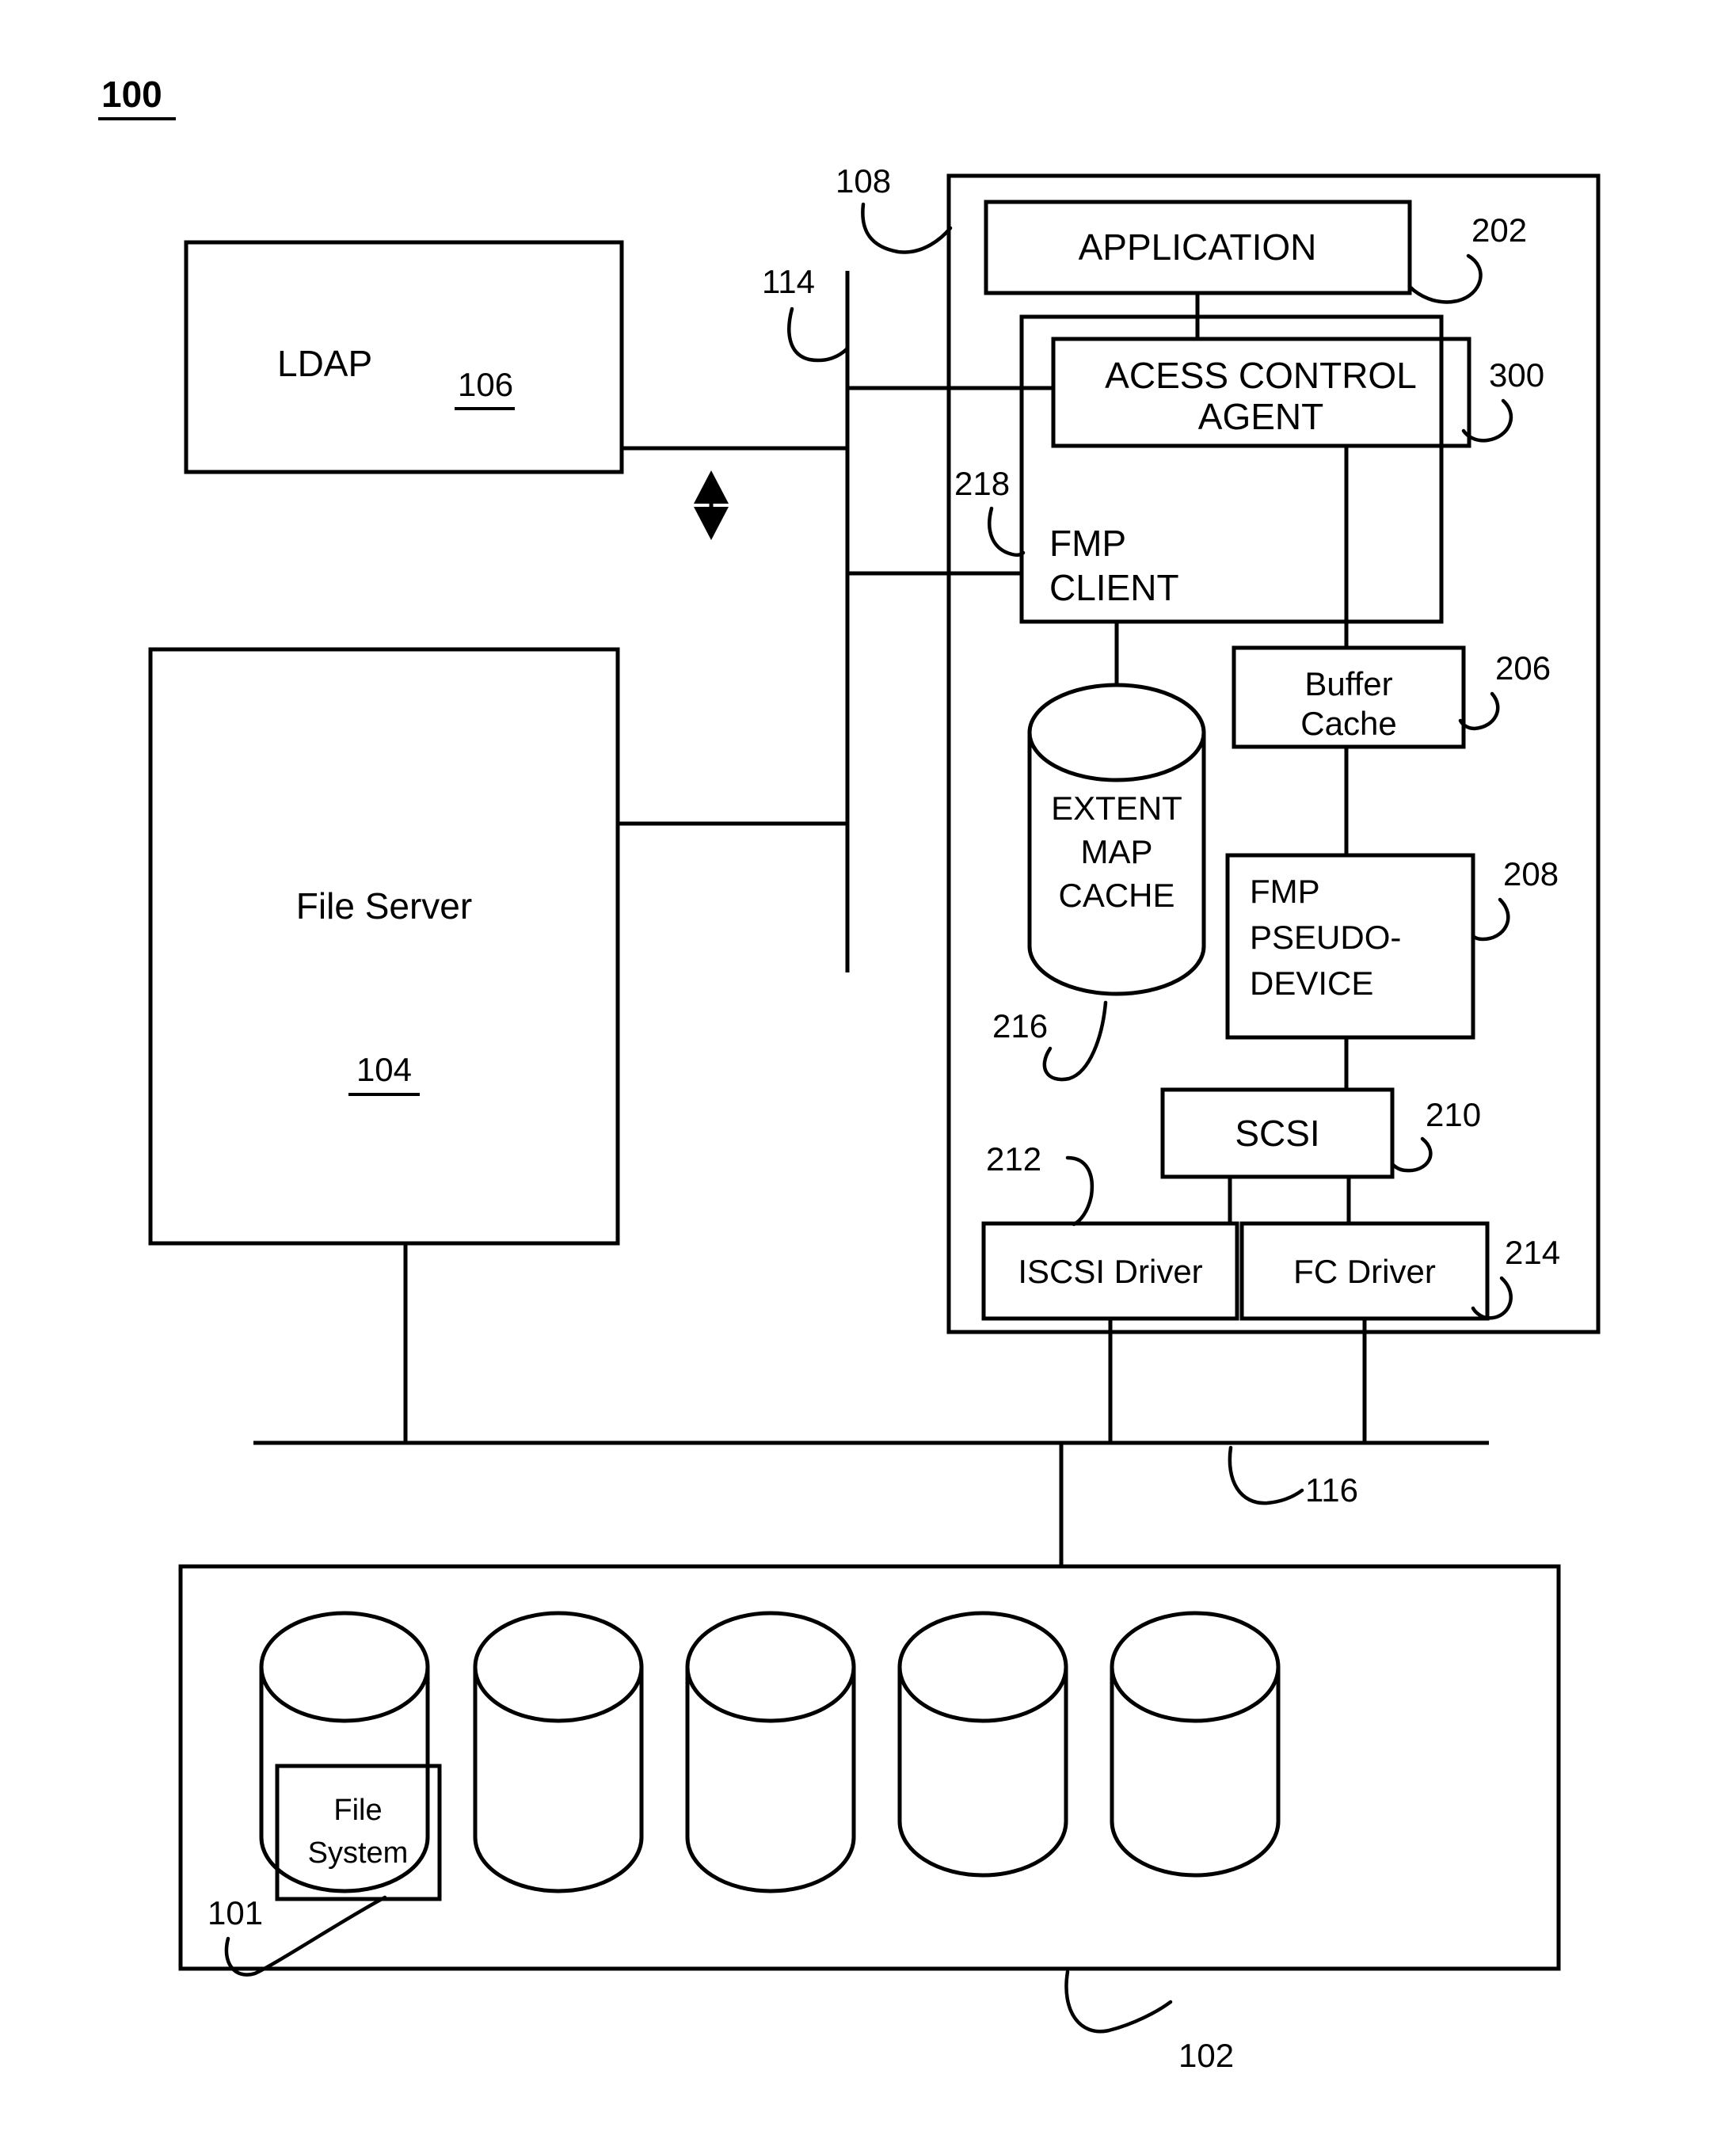  Describe the element at coordinates (1110, 1271) in the screenshot. I see `iscsi-driver-label: ISCSI Driver` at that location.